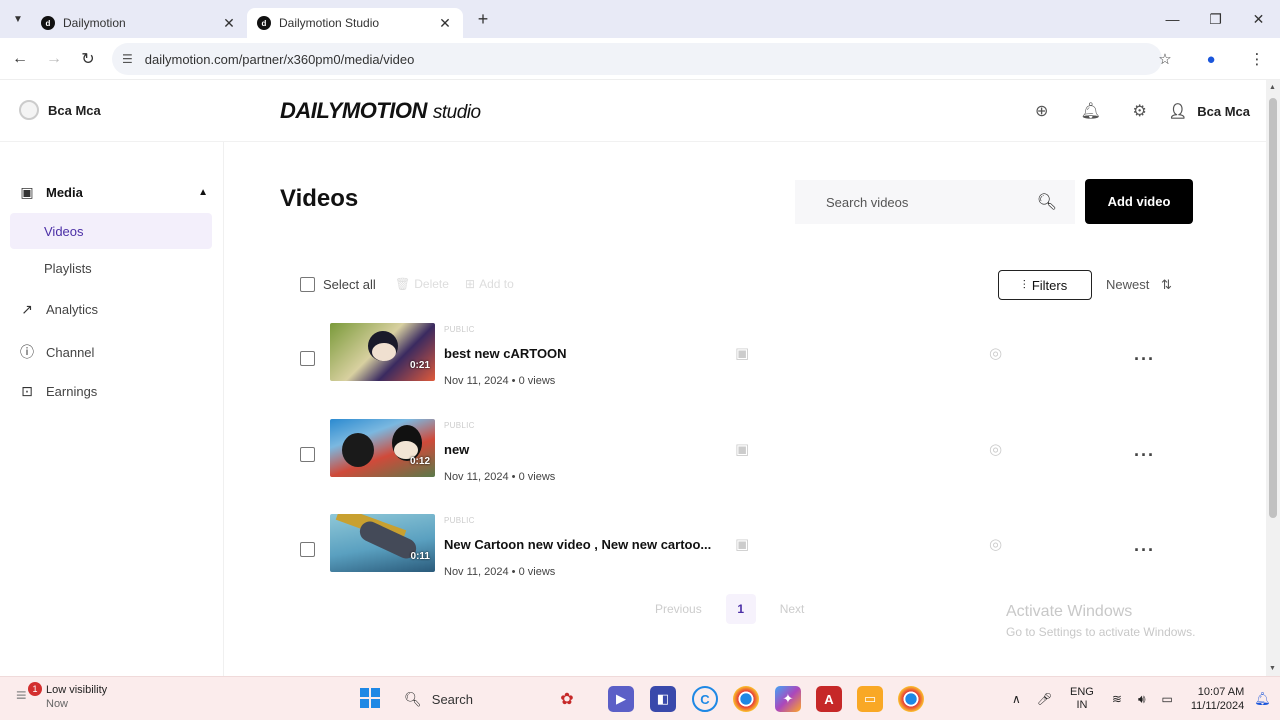  Describe the element at coordinates (567, 699) in the screenshot. I see `flowers-widget-icon: ✿` at that location.